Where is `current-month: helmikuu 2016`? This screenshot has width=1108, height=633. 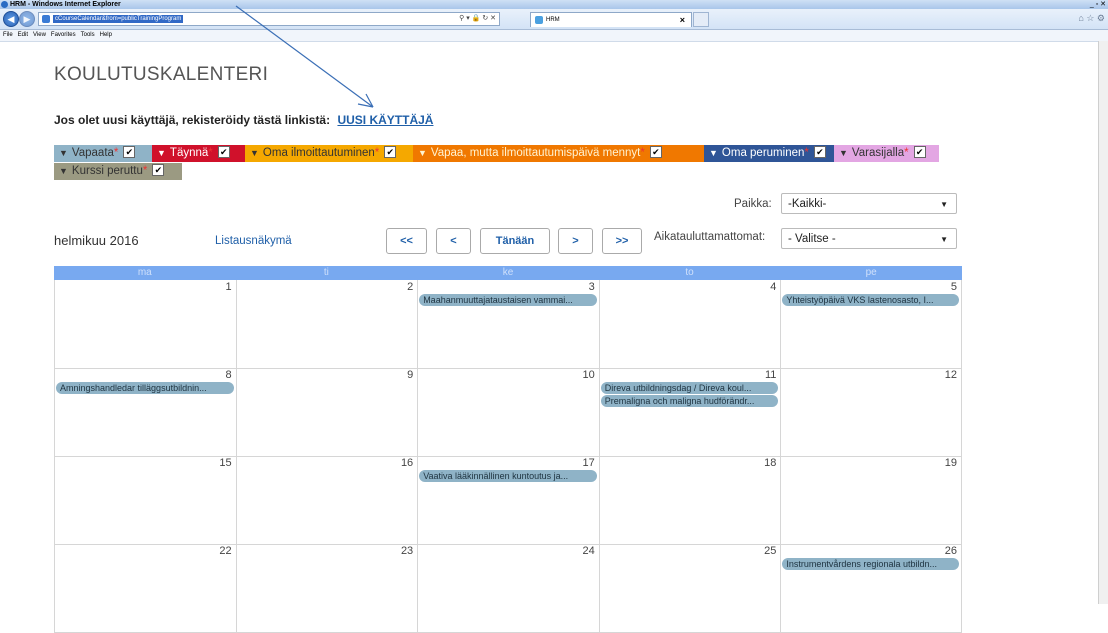 current-month: helmikuu 2016 is located at coordinates (96, 240).